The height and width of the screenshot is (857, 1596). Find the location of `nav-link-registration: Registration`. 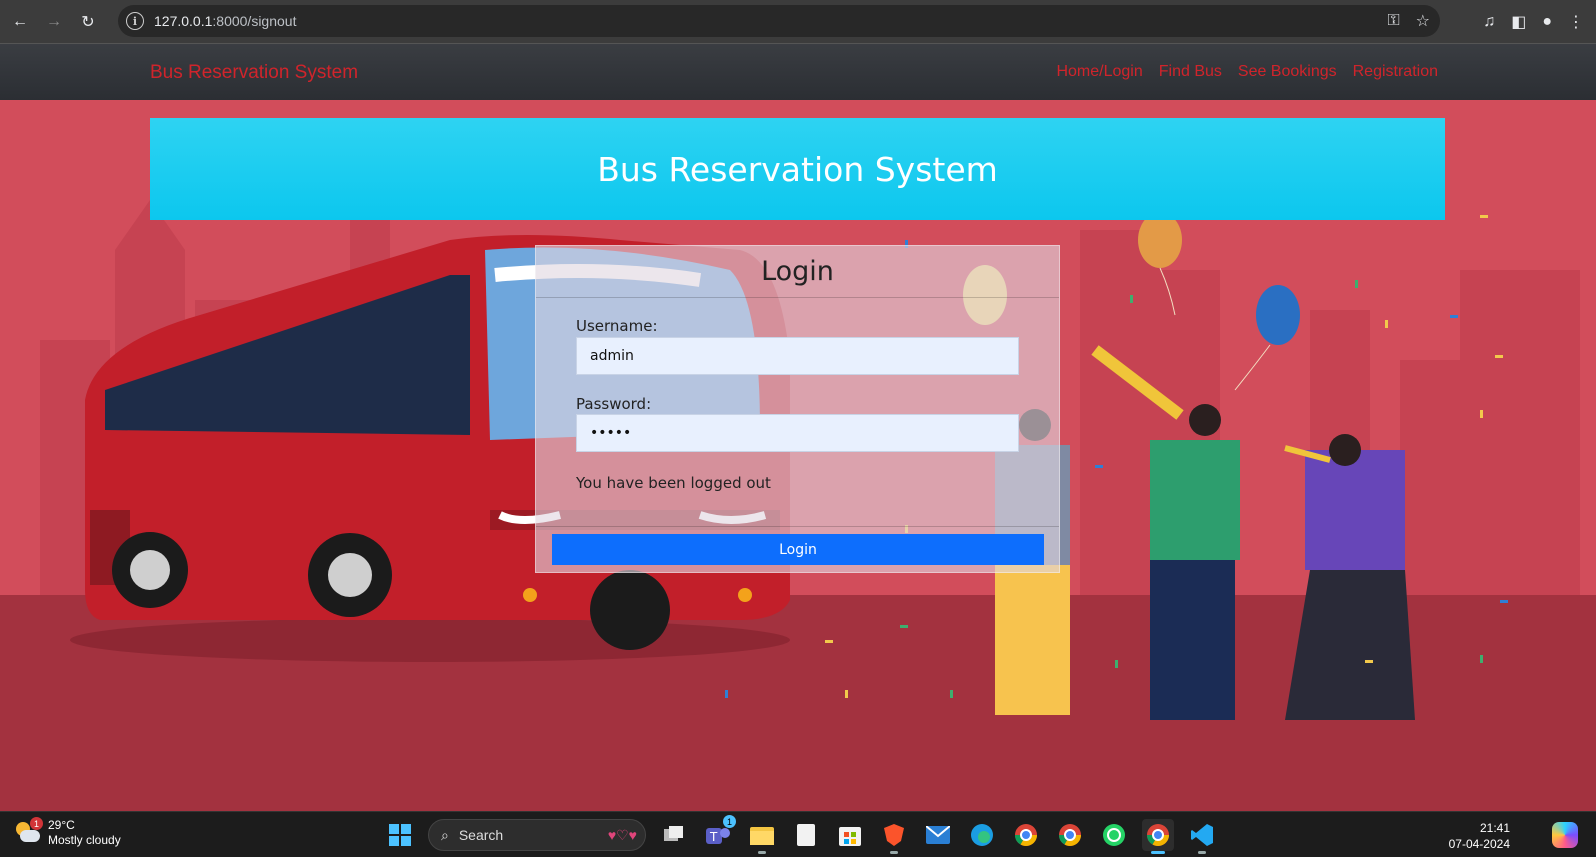

nav-link-registration: Registration is located at coordinates (1395, 72).